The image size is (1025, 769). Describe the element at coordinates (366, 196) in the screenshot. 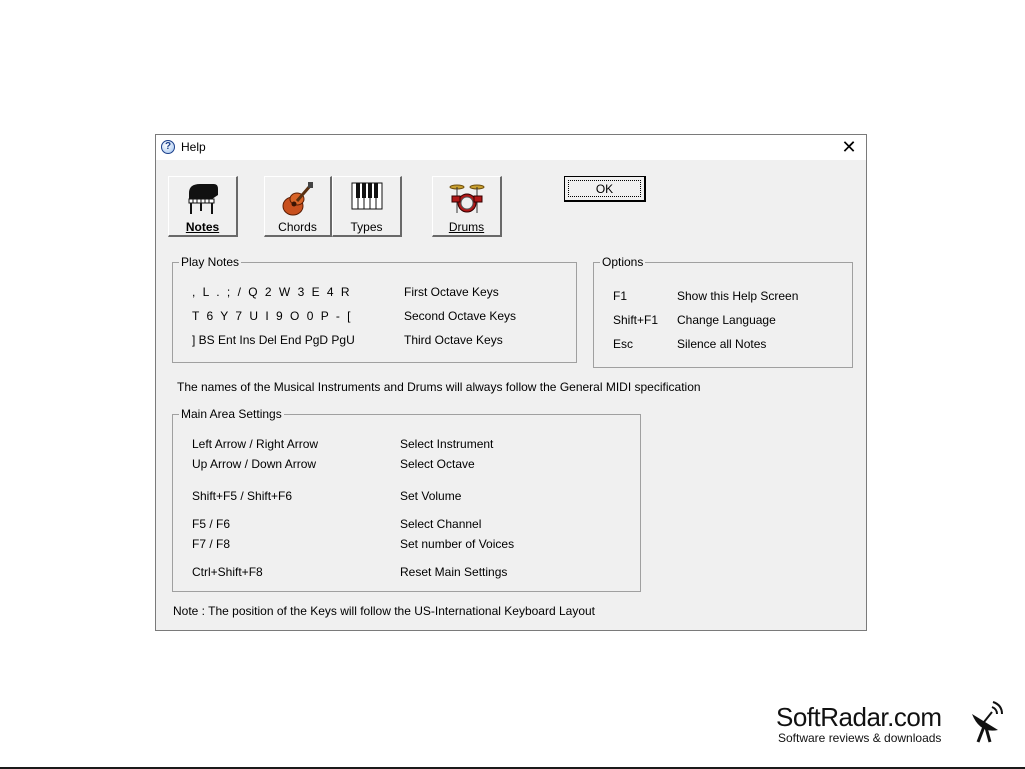

I see `piano-keys-icon` at that location.